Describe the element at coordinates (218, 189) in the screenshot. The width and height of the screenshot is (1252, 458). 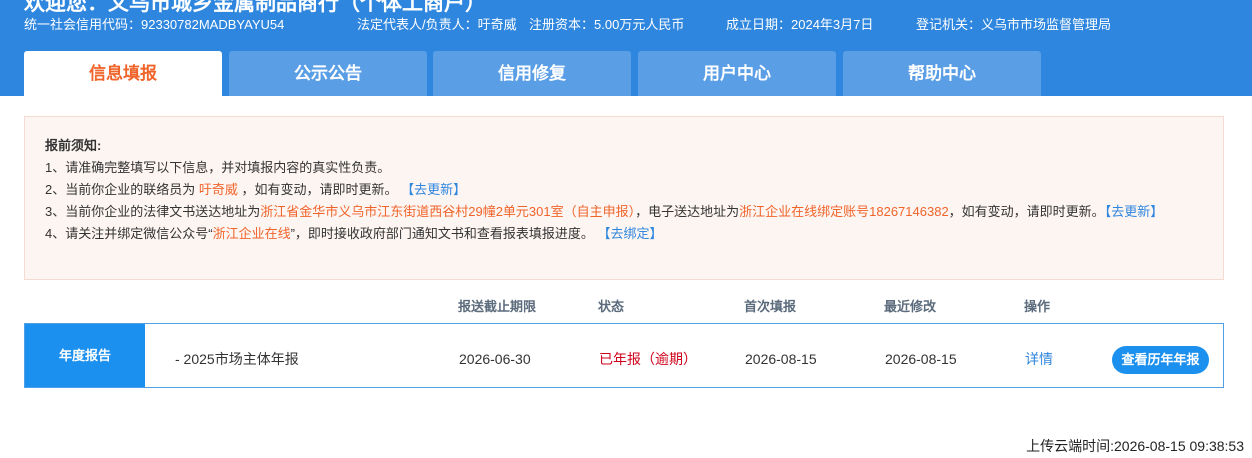
I see `liaison-name: 吁奇威` at that location.